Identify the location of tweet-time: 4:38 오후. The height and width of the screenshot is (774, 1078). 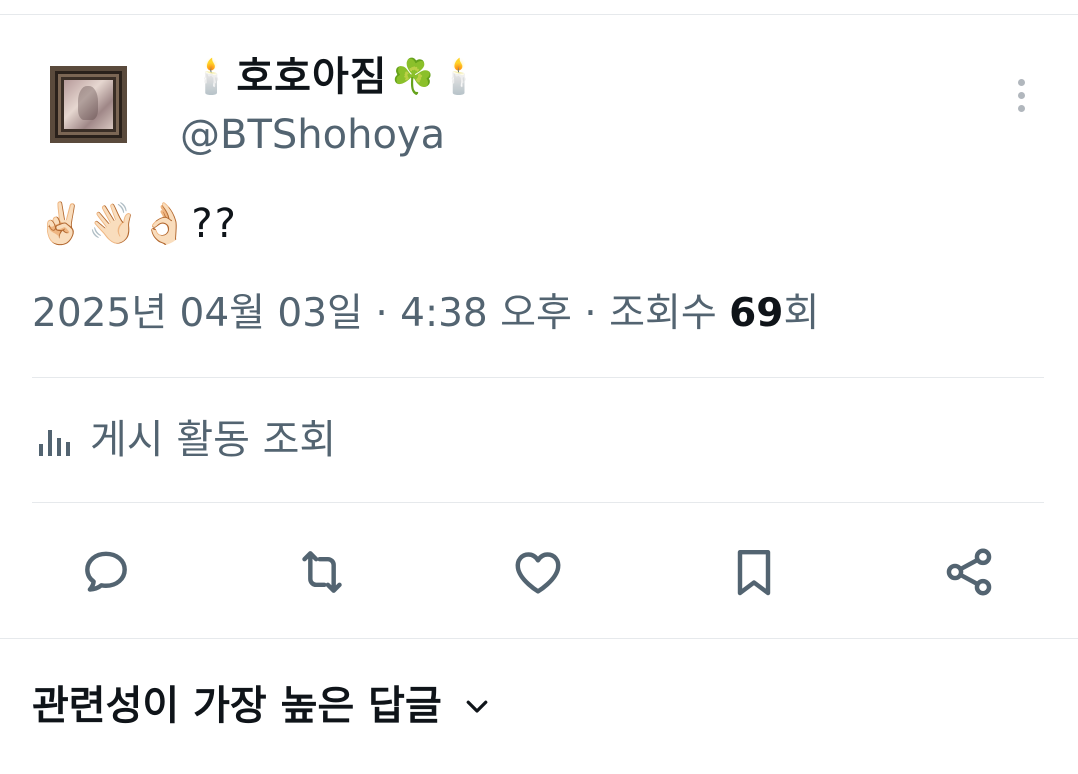
(486, 313).